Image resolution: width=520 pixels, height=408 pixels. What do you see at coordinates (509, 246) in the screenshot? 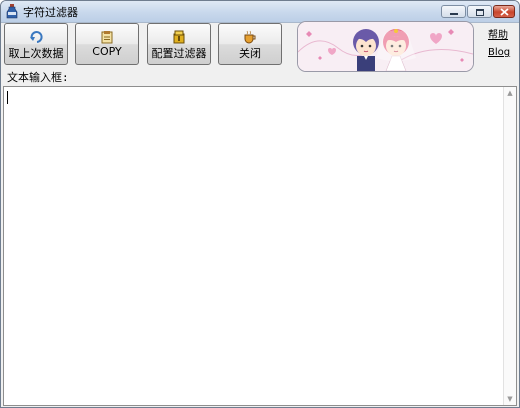
I see `vertical-scrollbar: ▲ ▼` at bounding box center [509, 246].